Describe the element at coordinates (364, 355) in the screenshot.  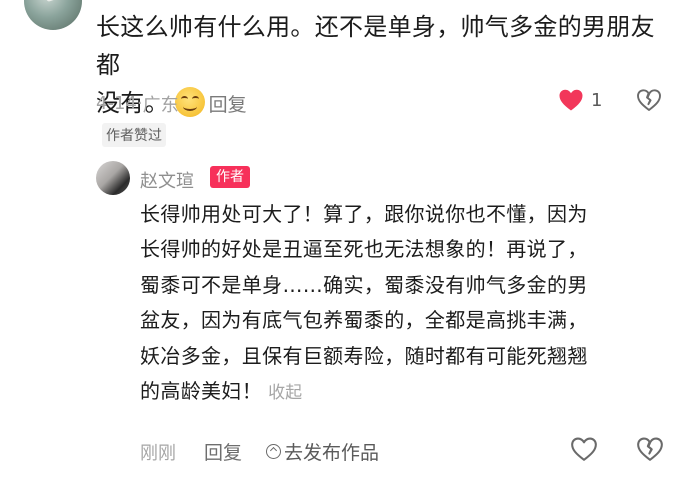
I see `reply-line: 妖冶多金，且保有巨额寿险，随时都有可能死翘翘` at that location.